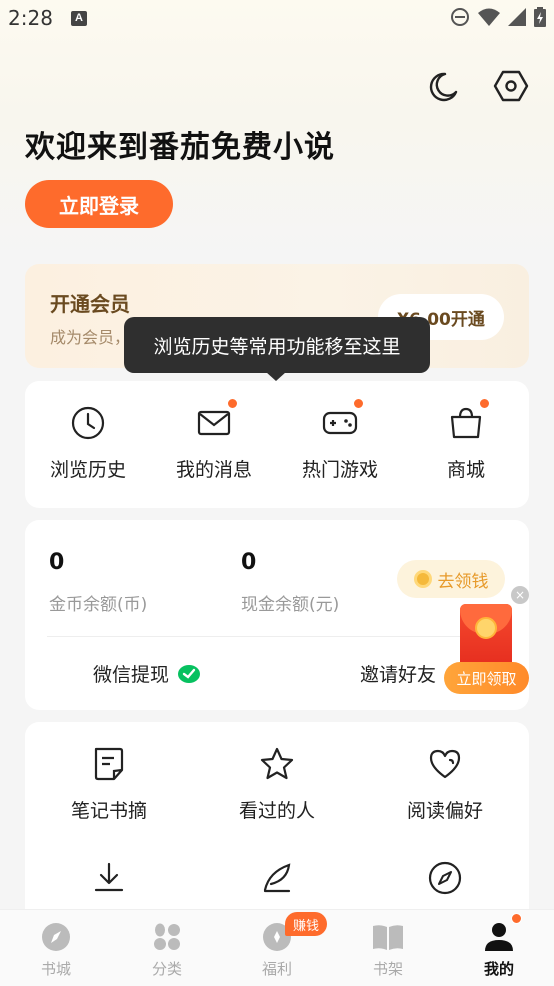  Describe the element at coordinates (214, 423) in the screenshot. I see `mail-icon` at that location.